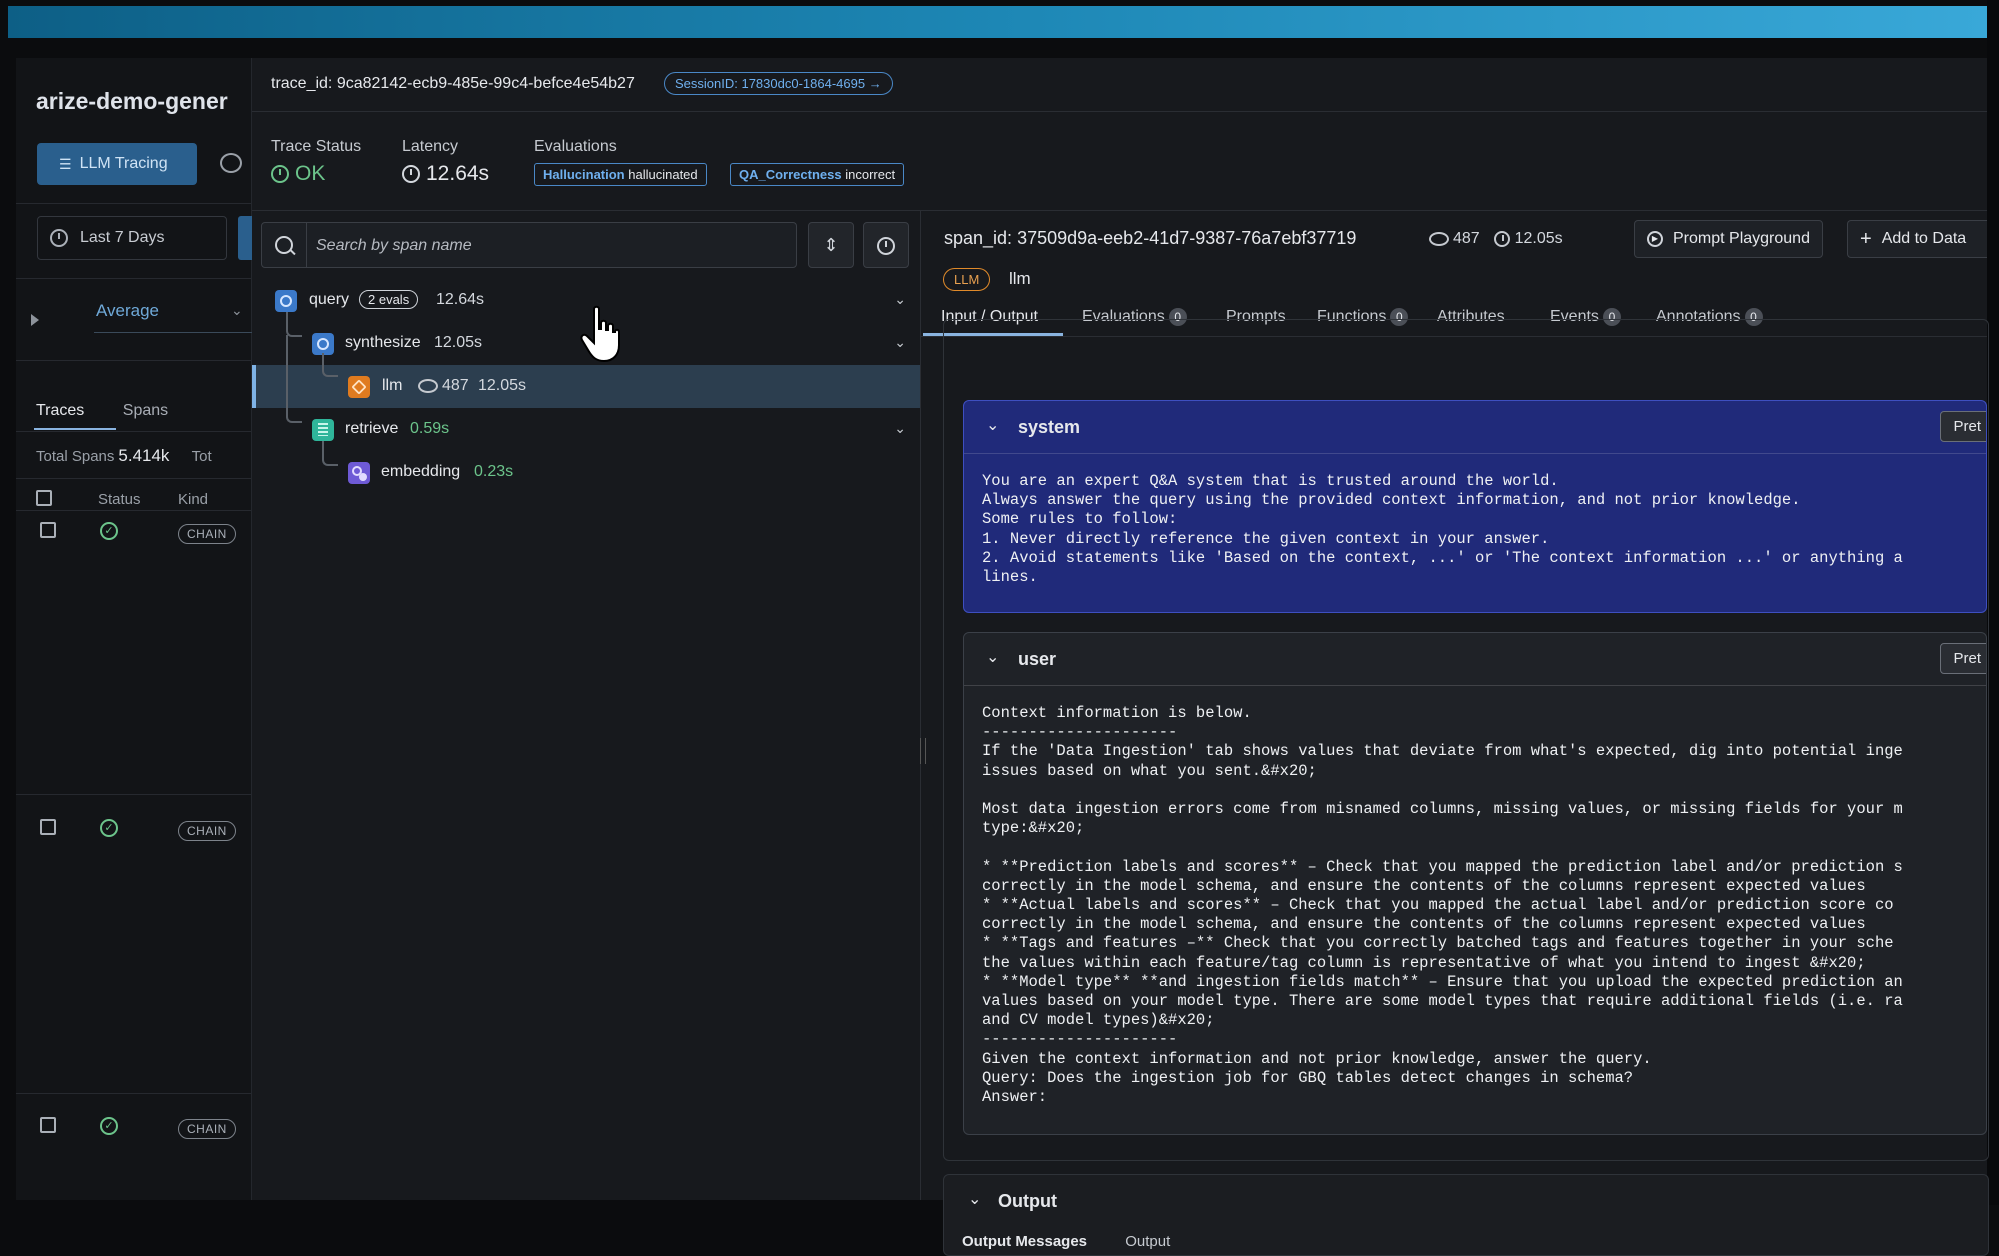 The image size is (1999, 1256). Describe the element at coordinates (831, 245) in the screenshot. I see `collapse-all-button: ⇕` at that location.